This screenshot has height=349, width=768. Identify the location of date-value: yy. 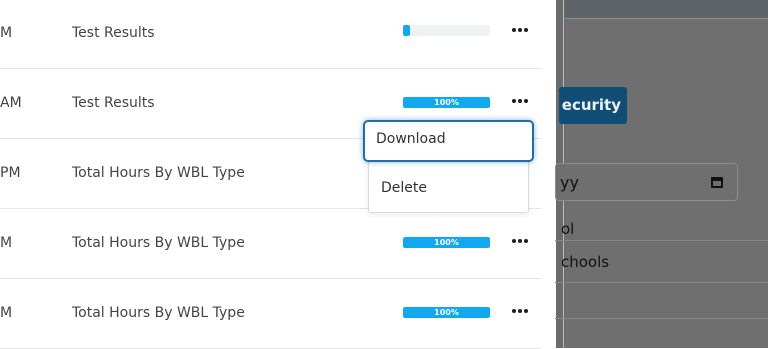
(569, 182).